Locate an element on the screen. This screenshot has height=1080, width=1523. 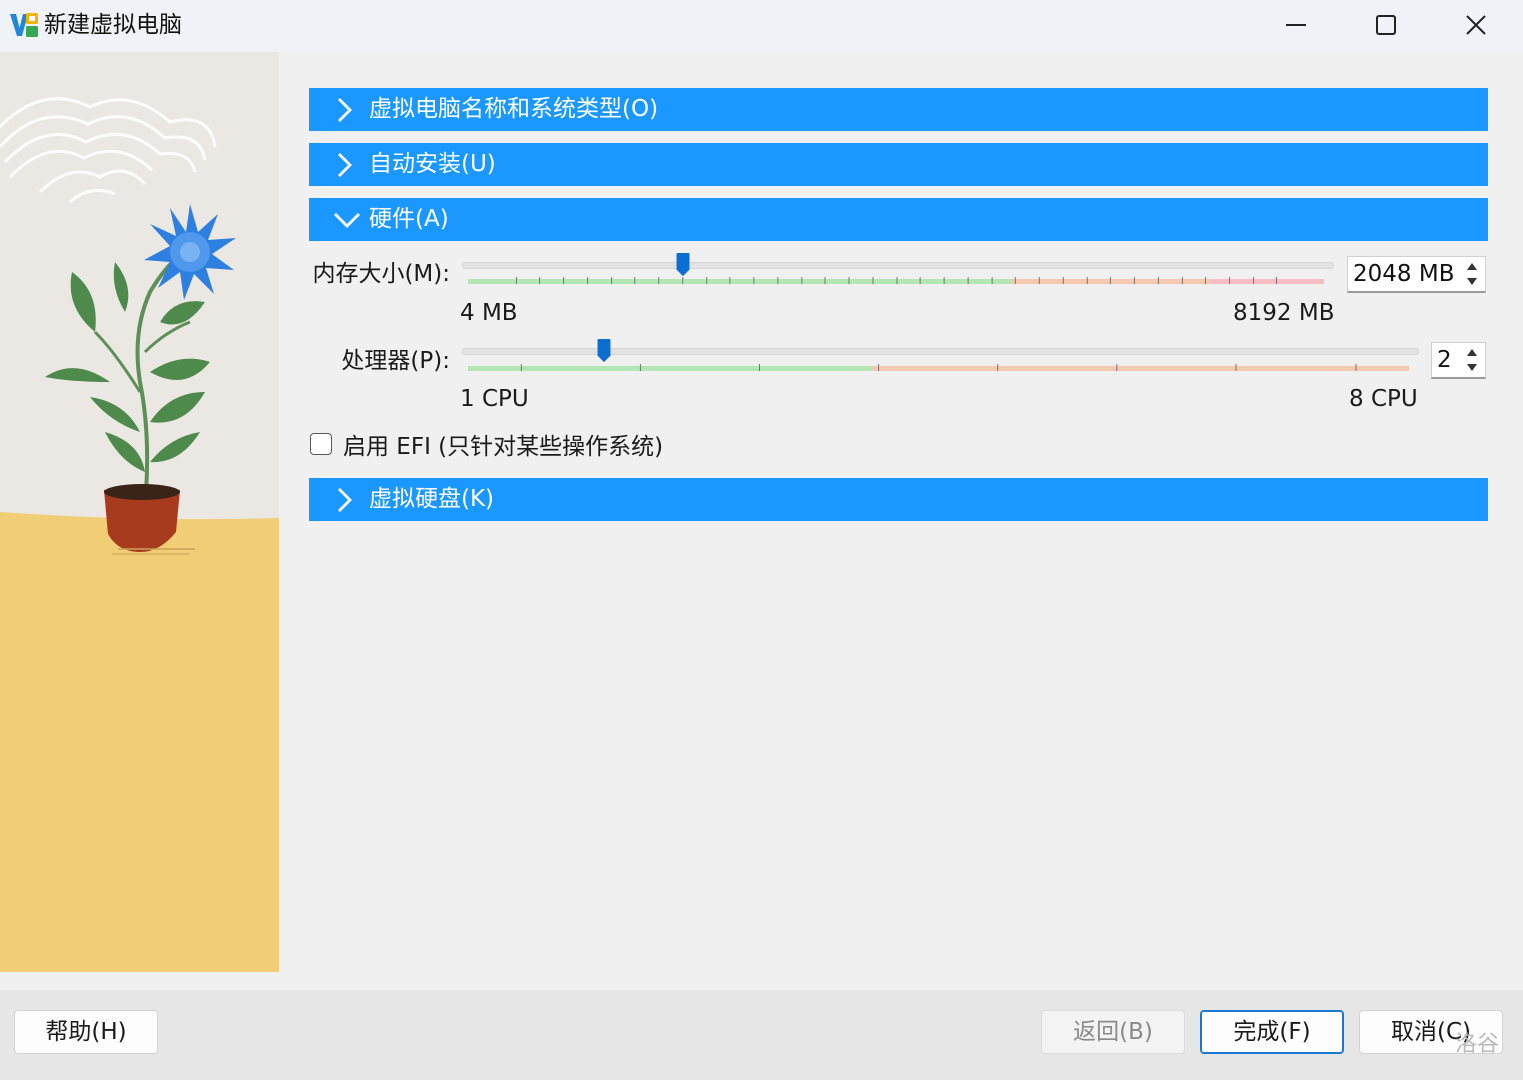
close-icon is located at coordinates (1476, 25).